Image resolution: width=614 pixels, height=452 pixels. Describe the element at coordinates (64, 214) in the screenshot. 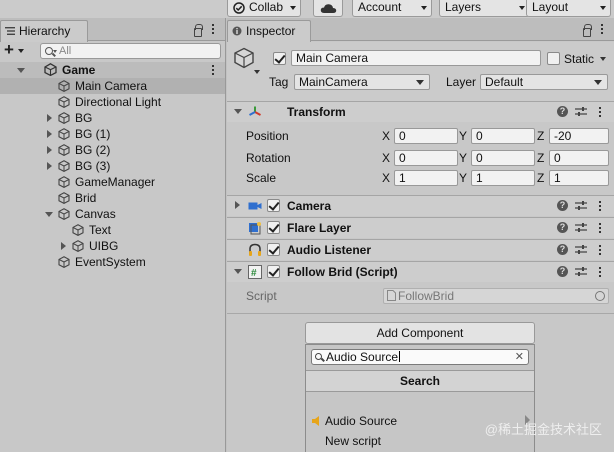

I see `gameobject-cube-icon` at that location.